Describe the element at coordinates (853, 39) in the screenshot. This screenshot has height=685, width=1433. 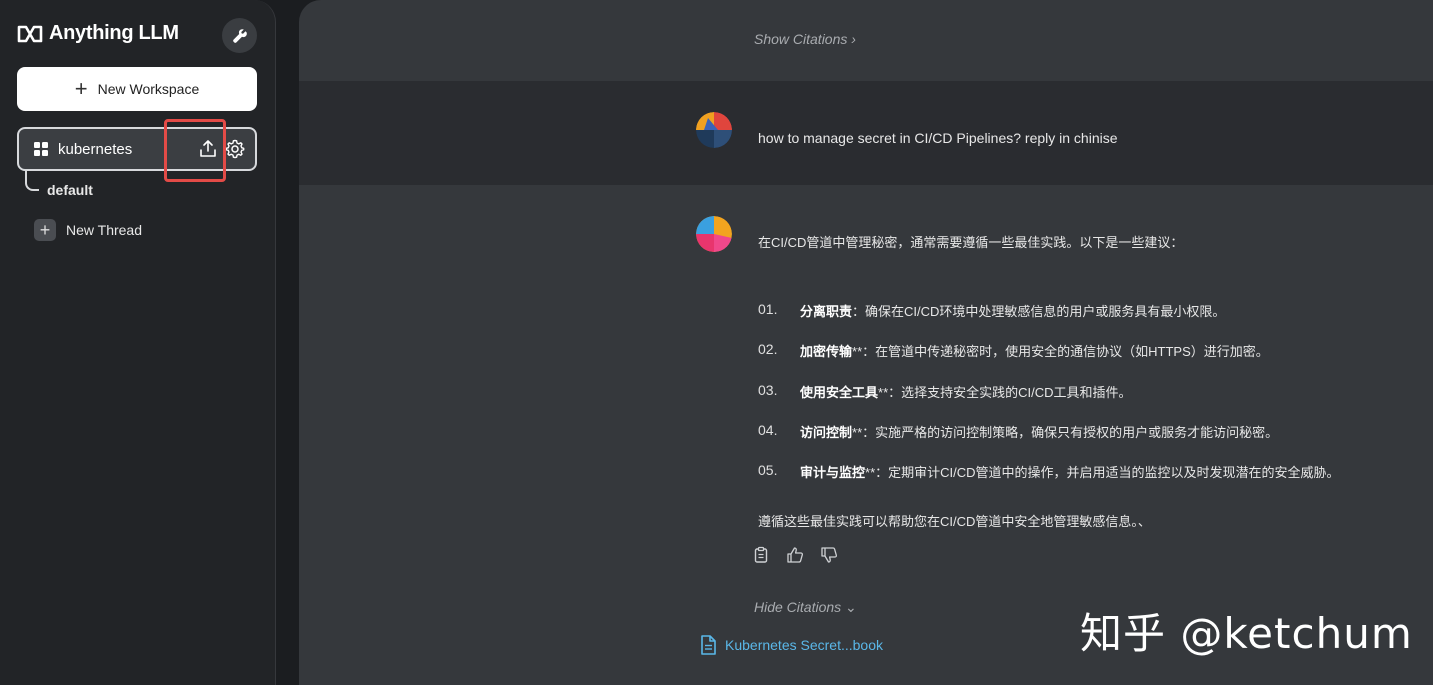
I see `chevron-right-icon: ›` at that location.